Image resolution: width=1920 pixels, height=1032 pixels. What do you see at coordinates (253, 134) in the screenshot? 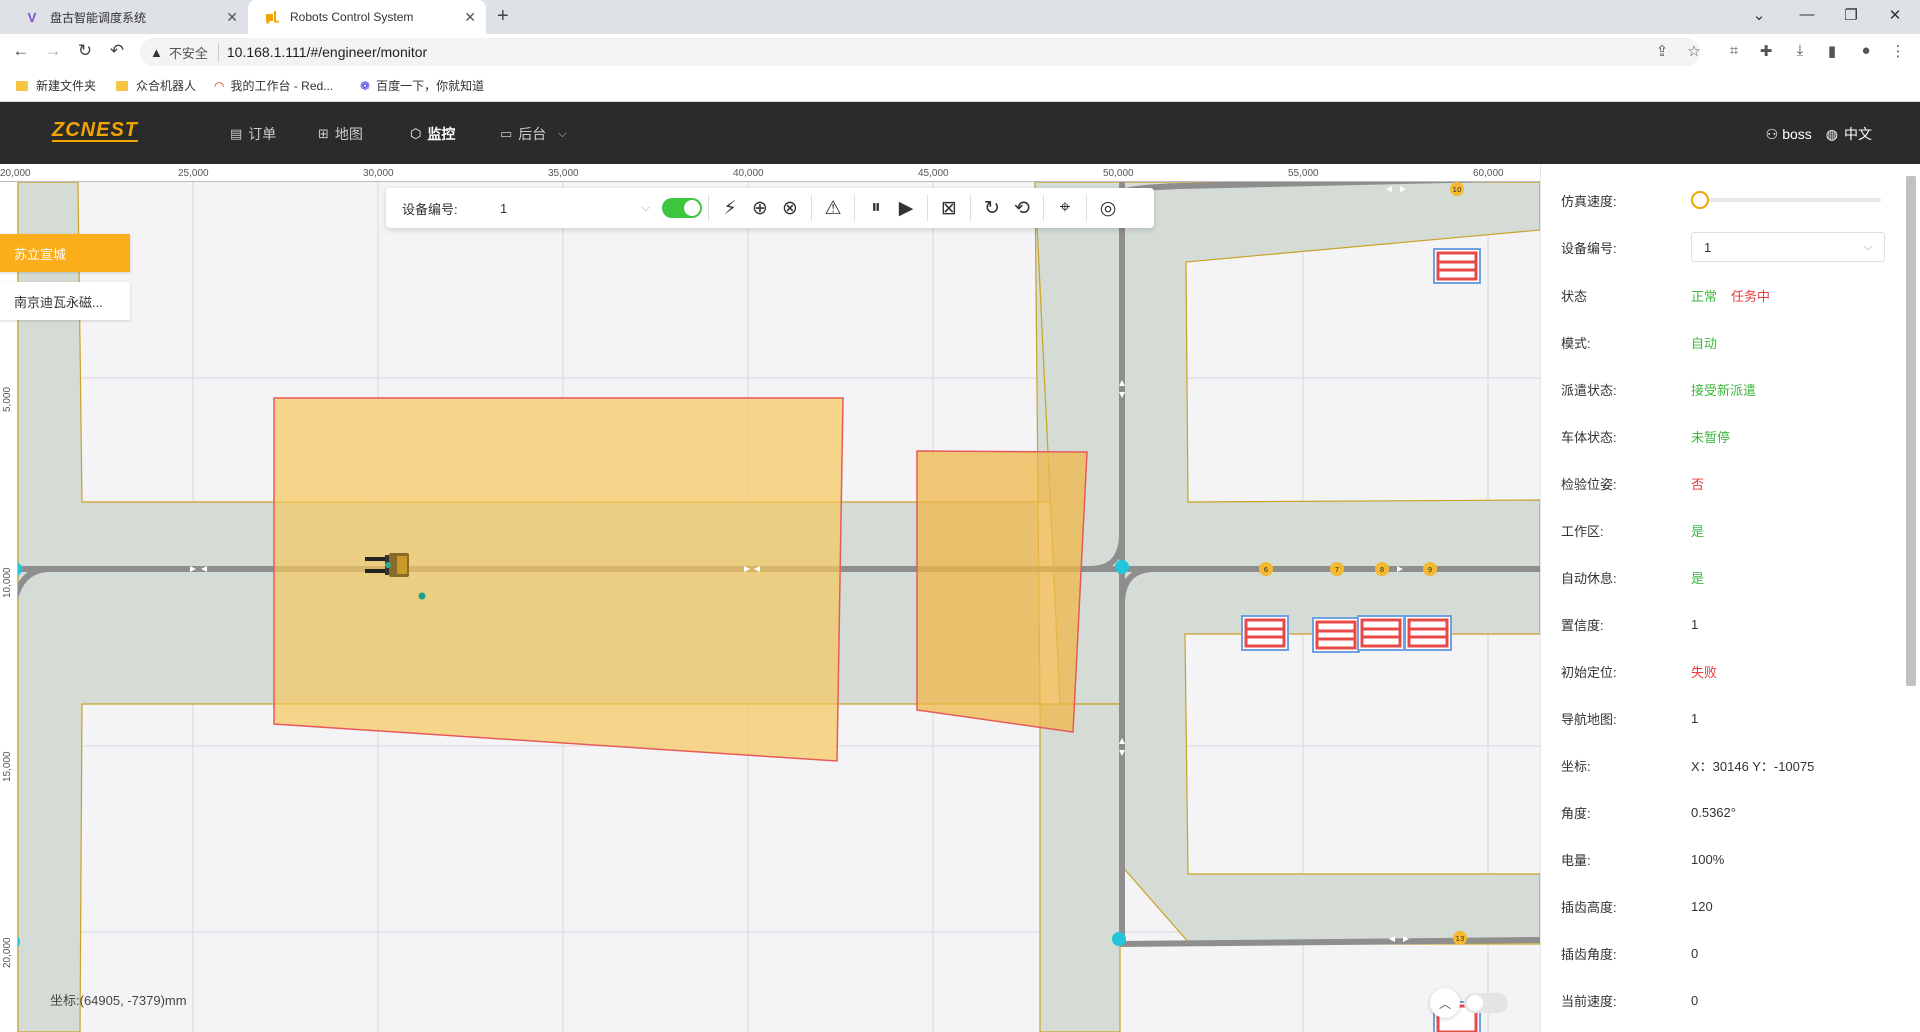
I see `nav-orders: ▤ 订单` at bounding box center [253, 134].